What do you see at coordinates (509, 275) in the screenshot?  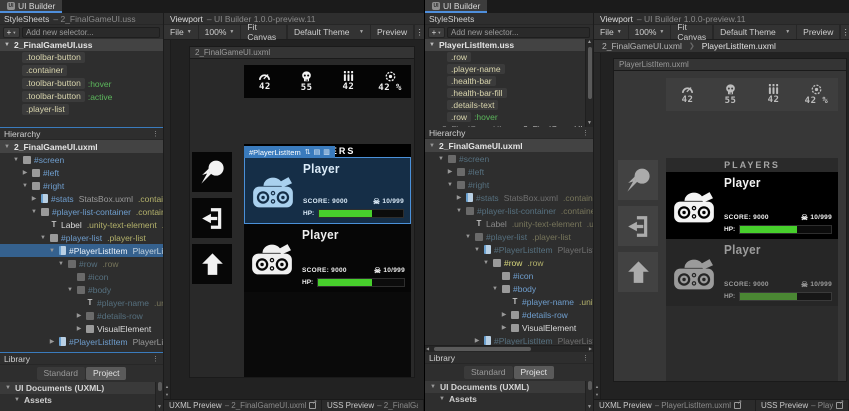 I see `hierarchy-row: #icon` at bounding box center [509, 275].